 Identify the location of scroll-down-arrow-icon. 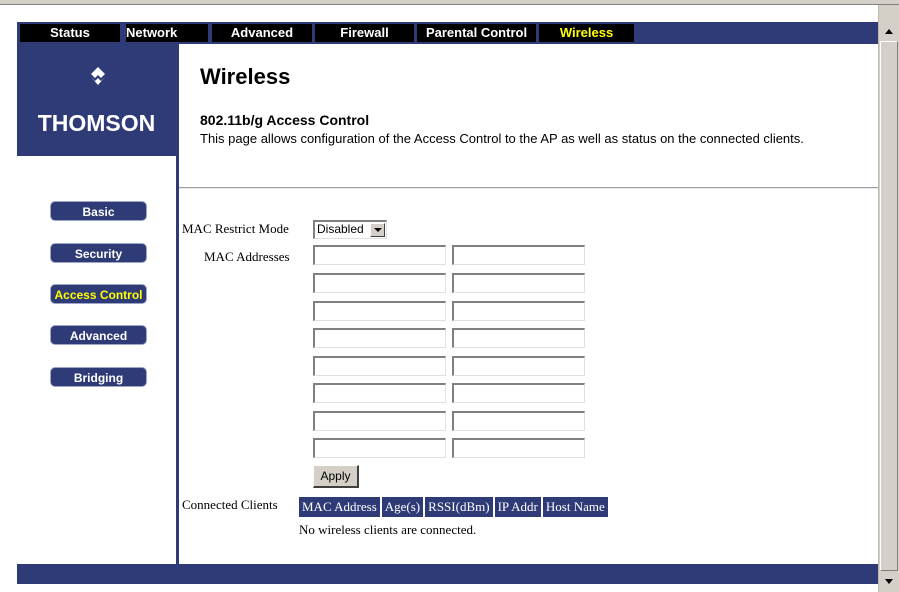
(889, 581).